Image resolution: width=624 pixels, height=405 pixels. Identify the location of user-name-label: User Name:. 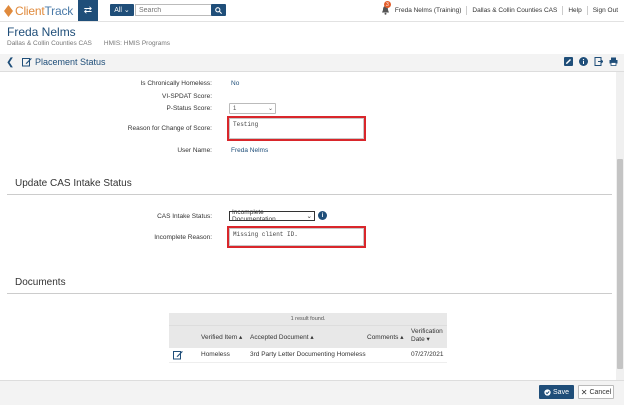
(194, 150).